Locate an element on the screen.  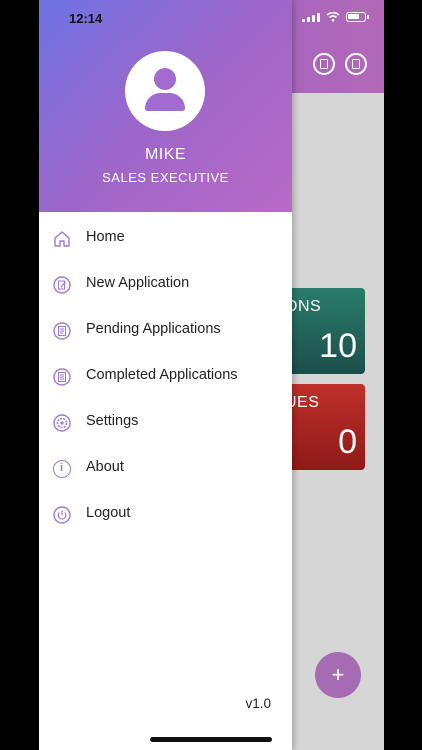
summary-card-applications: ONS 10 is located at coordinates (325, 331).